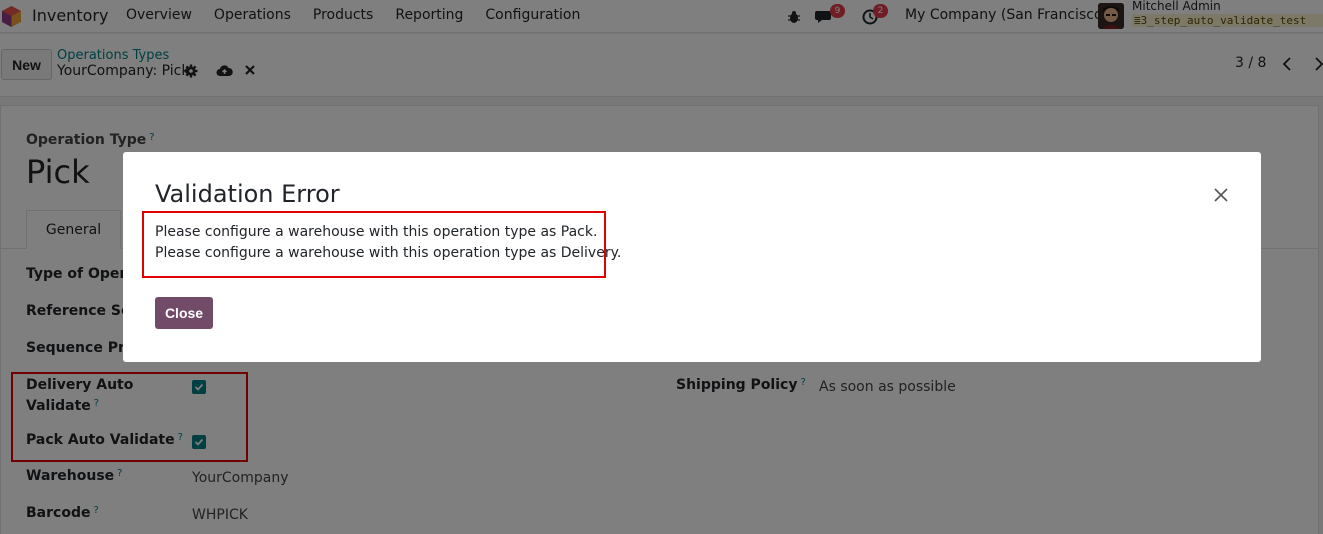  Describe the element at coordinates (374, 244) in the screenshot. I see `error-message-highlight-box` at that location.